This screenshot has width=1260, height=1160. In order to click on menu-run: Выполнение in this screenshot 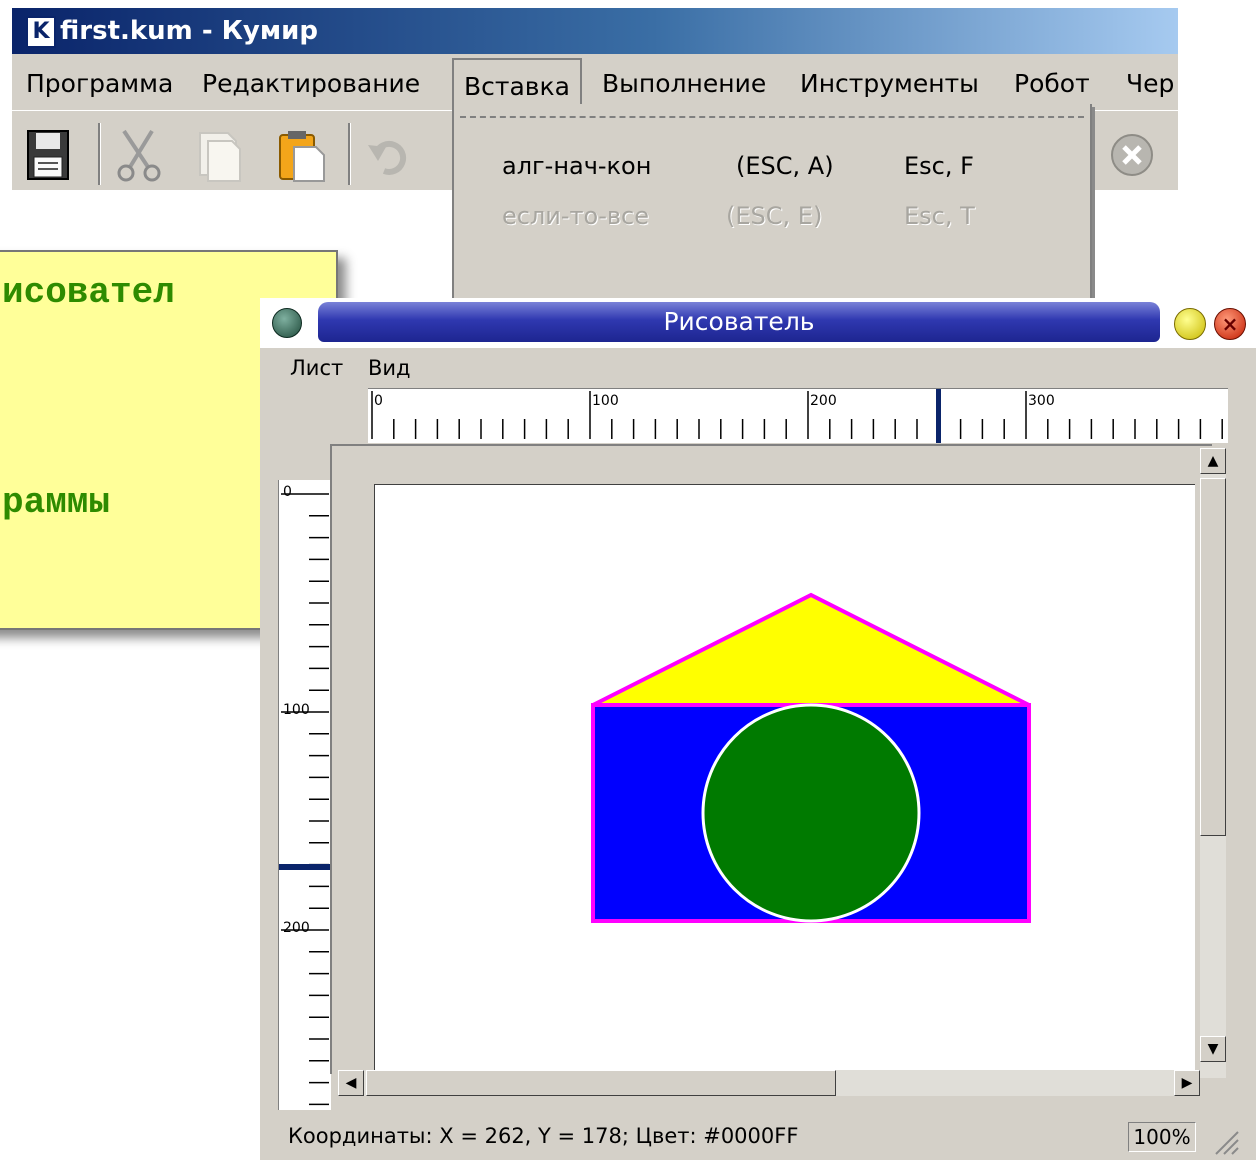, I will do `click(684, 84)`.